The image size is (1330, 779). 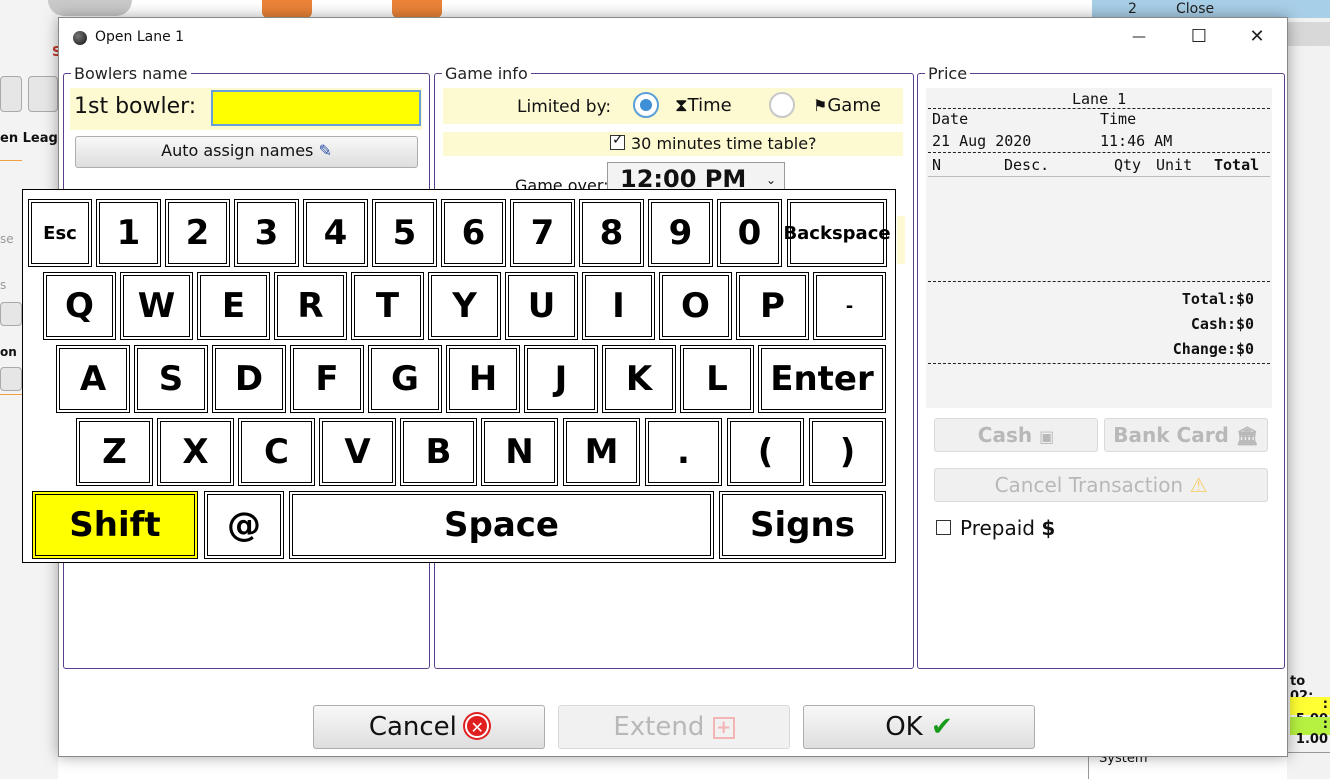 I want to click on auto-assign-label: Auto assign names, so click(x=237, y=150).